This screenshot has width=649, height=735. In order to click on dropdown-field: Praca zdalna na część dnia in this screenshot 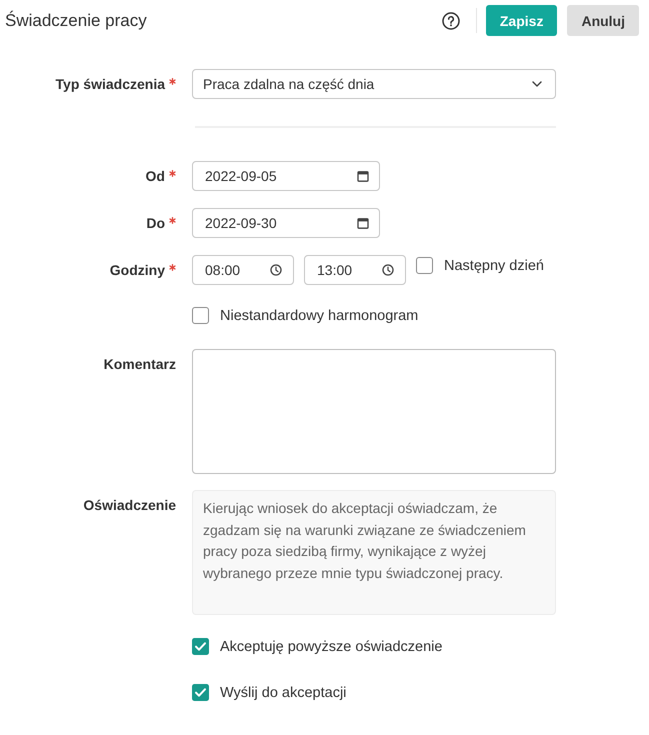, I will do `click(374, 84)`.